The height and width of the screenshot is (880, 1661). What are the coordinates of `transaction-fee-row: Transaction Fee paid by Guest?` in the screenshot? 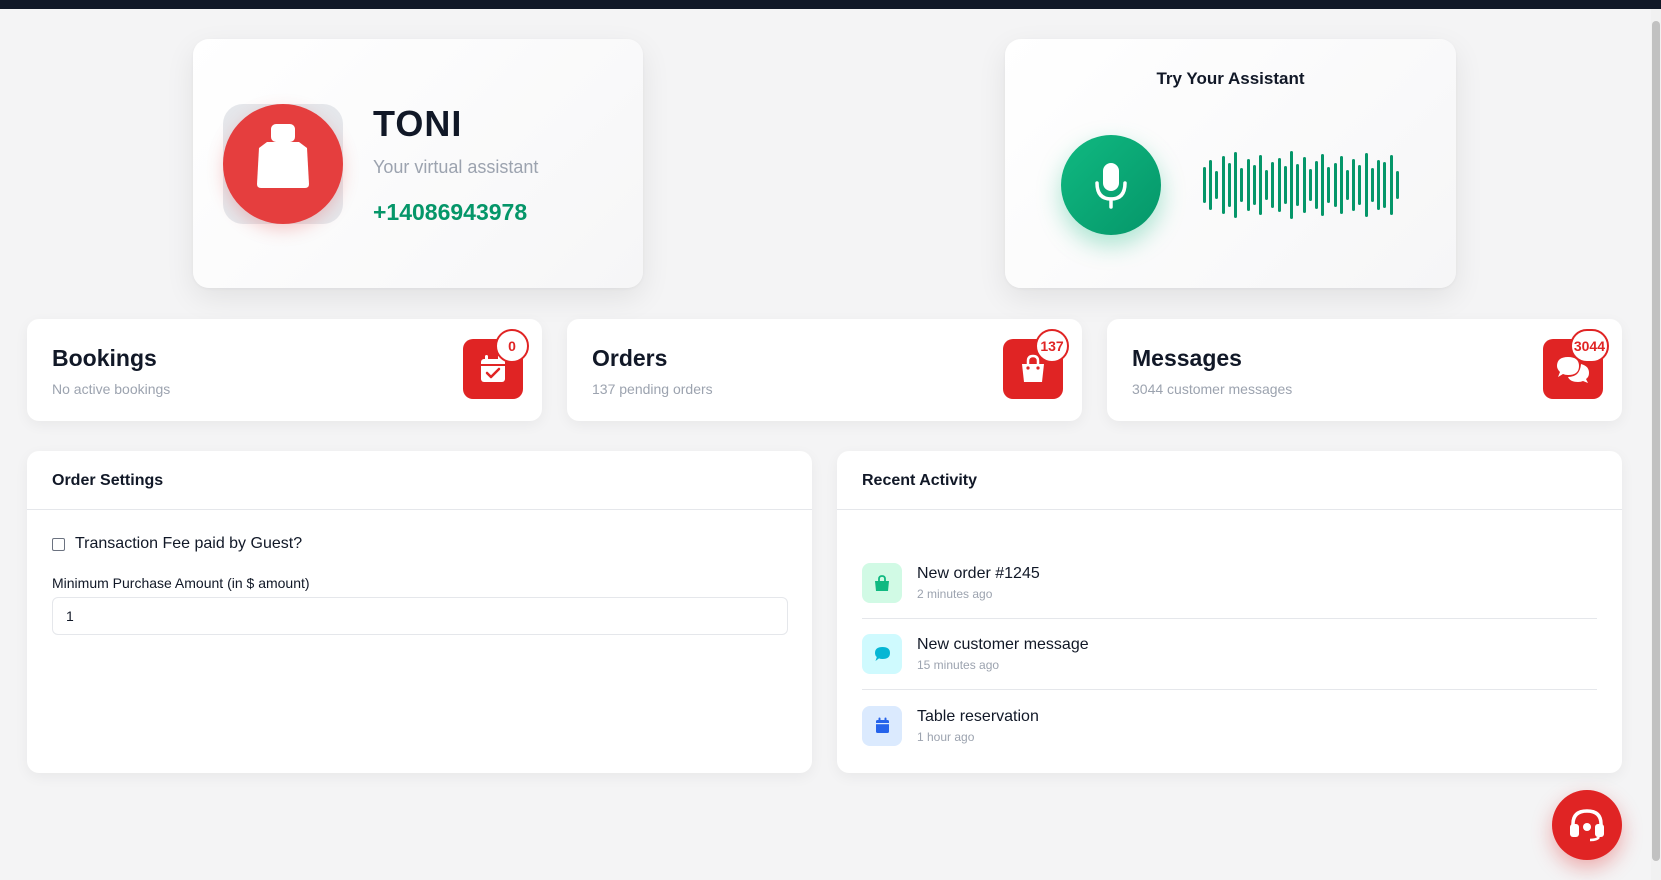 It's located at (177, 544).